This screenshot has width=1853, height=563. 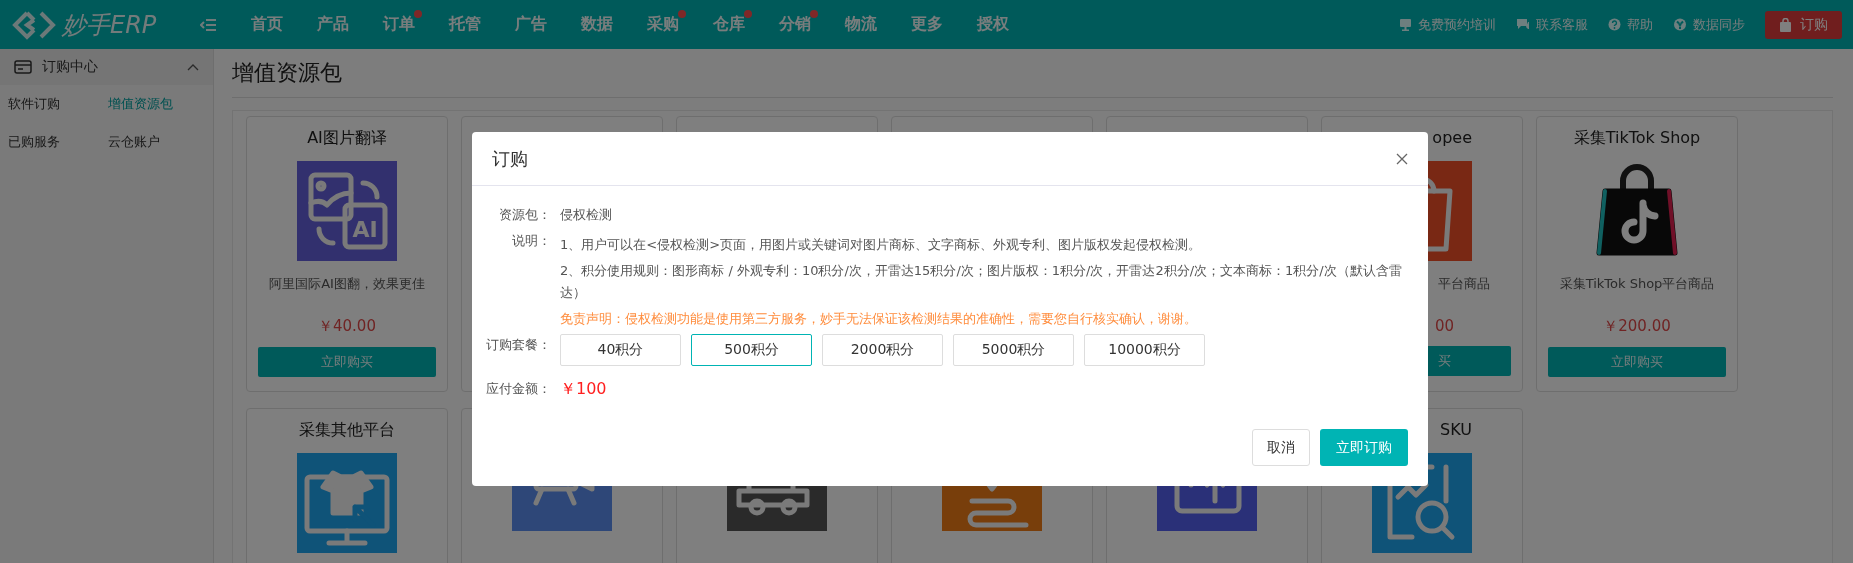 I want to click on plan-option: 40积分, so click(x=620, y=350).